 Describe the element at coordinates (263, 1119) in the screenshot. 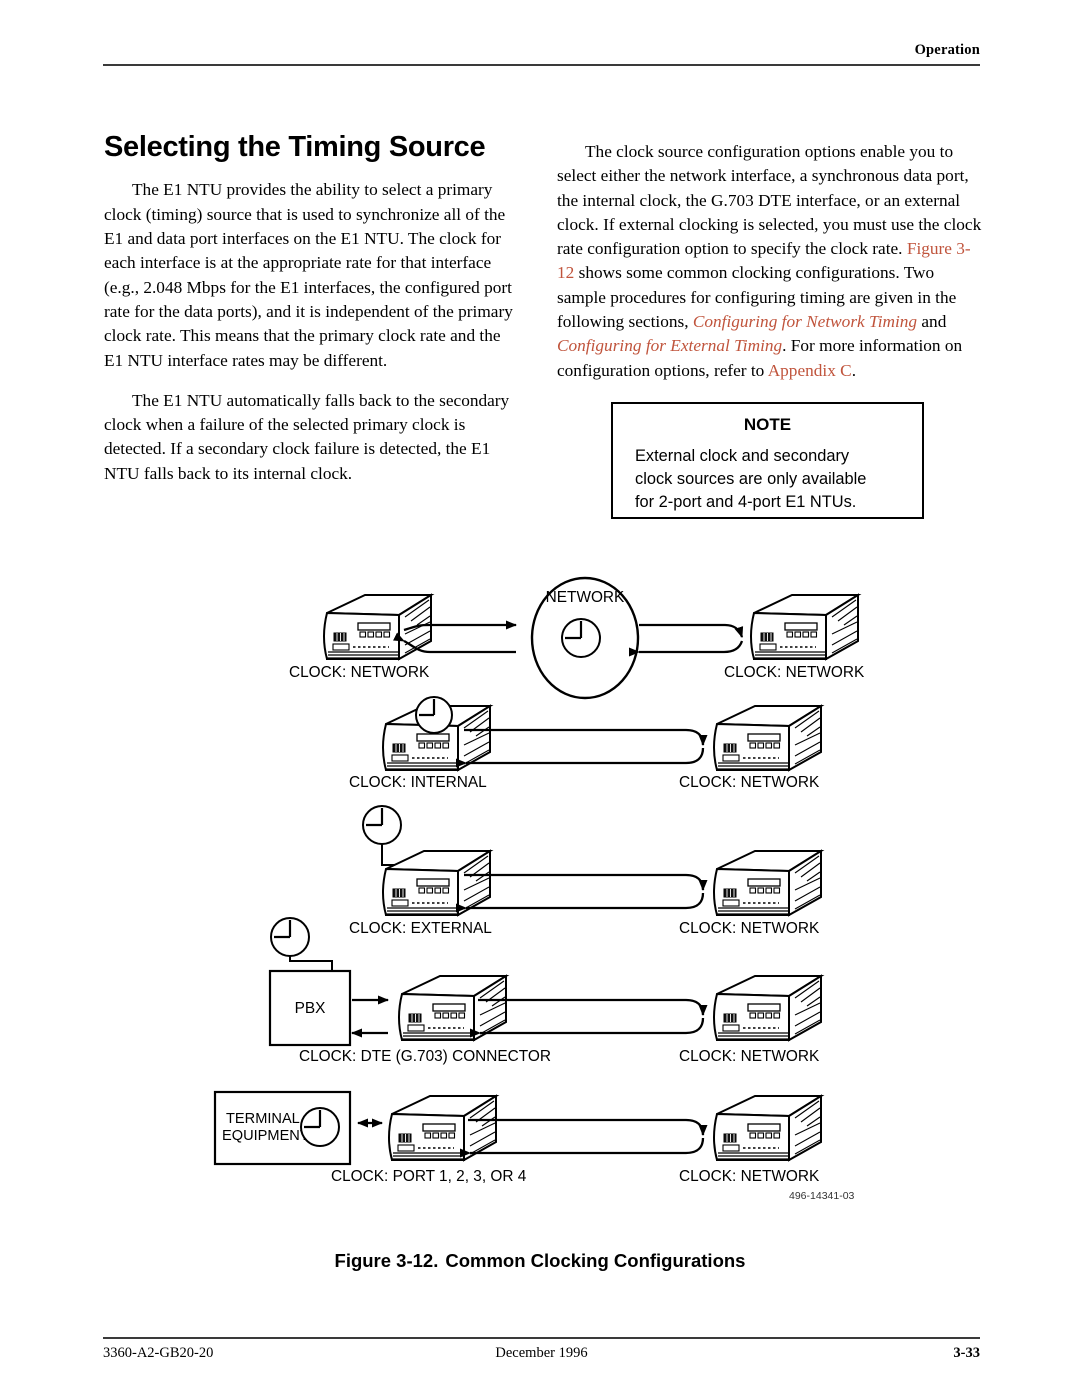

I see `terminal-equipment-label-line1: TERMINAL` at that location.